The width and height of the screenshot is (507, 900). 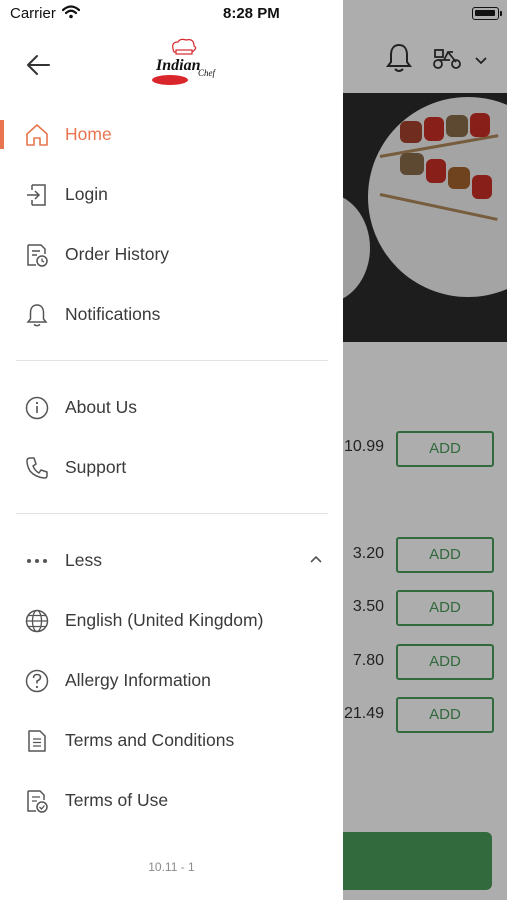 What do you see at coordinates (37, 408) in the screenshot?
I see `info-icon` at bounding box center [37, 408].